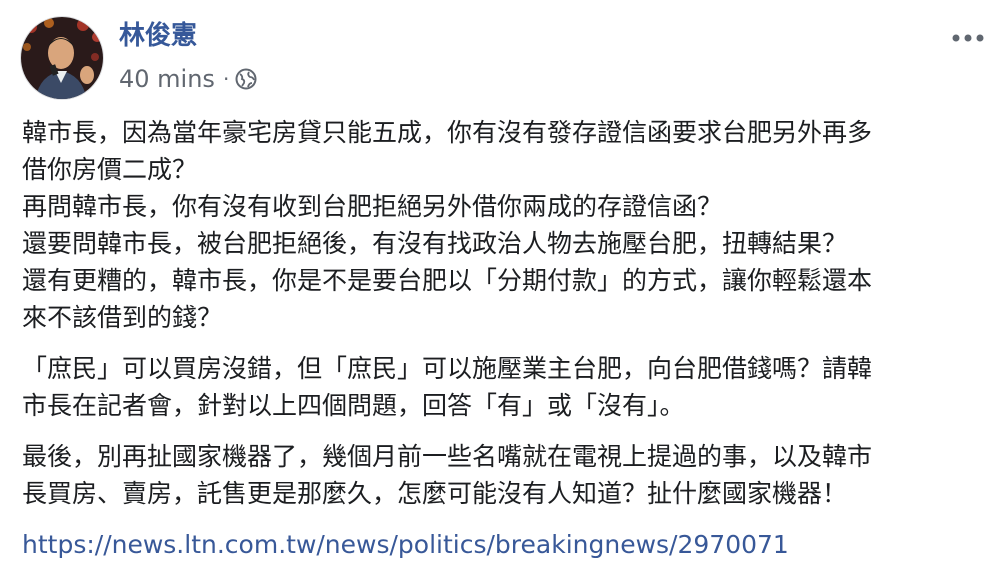 The width and height of the screenshot is (1006, 584). What do you see at coordinates (447, 280) in the screenshot?
I see `post-line: 還有更糟的，韓市長，你是不是要台肥以「分期付款」的方式，讓你輕鬆還本` at bounding box center [447, 280].